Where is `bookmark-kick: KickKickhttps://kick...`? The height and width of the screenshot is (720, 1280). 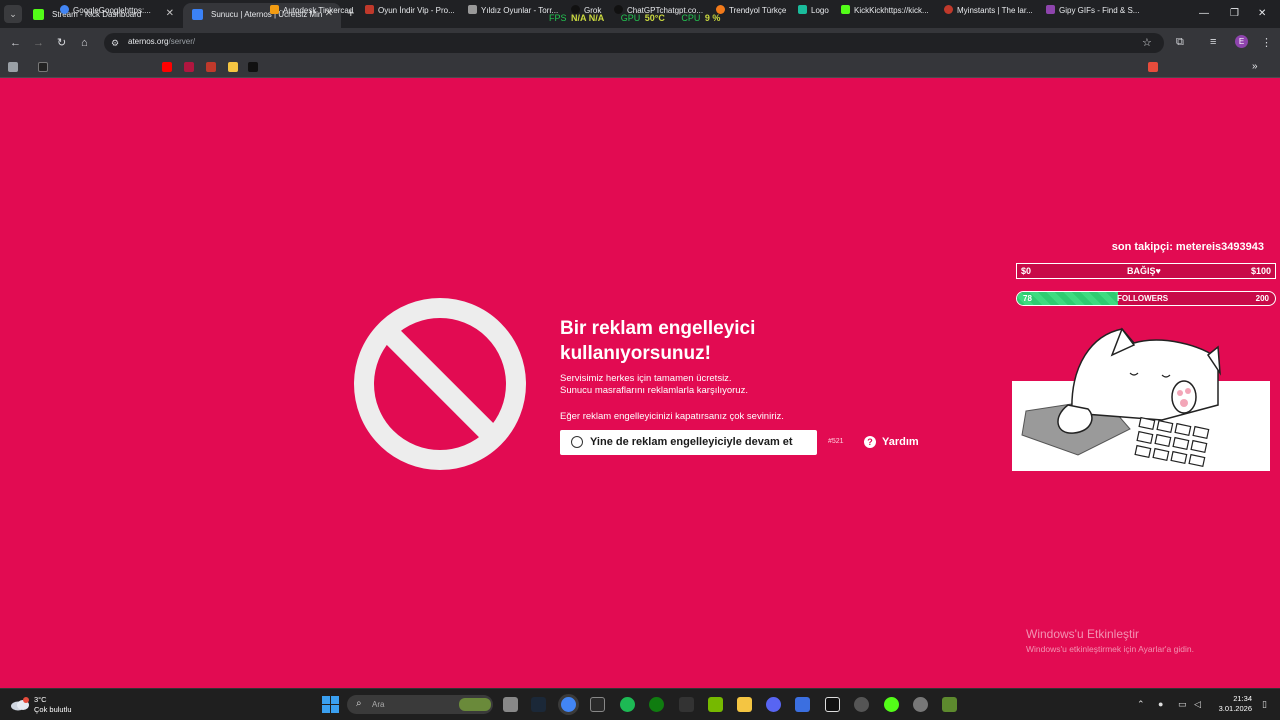 bookmark-kick: KickKickhttps://kick... is located at coordinates (885, 10).